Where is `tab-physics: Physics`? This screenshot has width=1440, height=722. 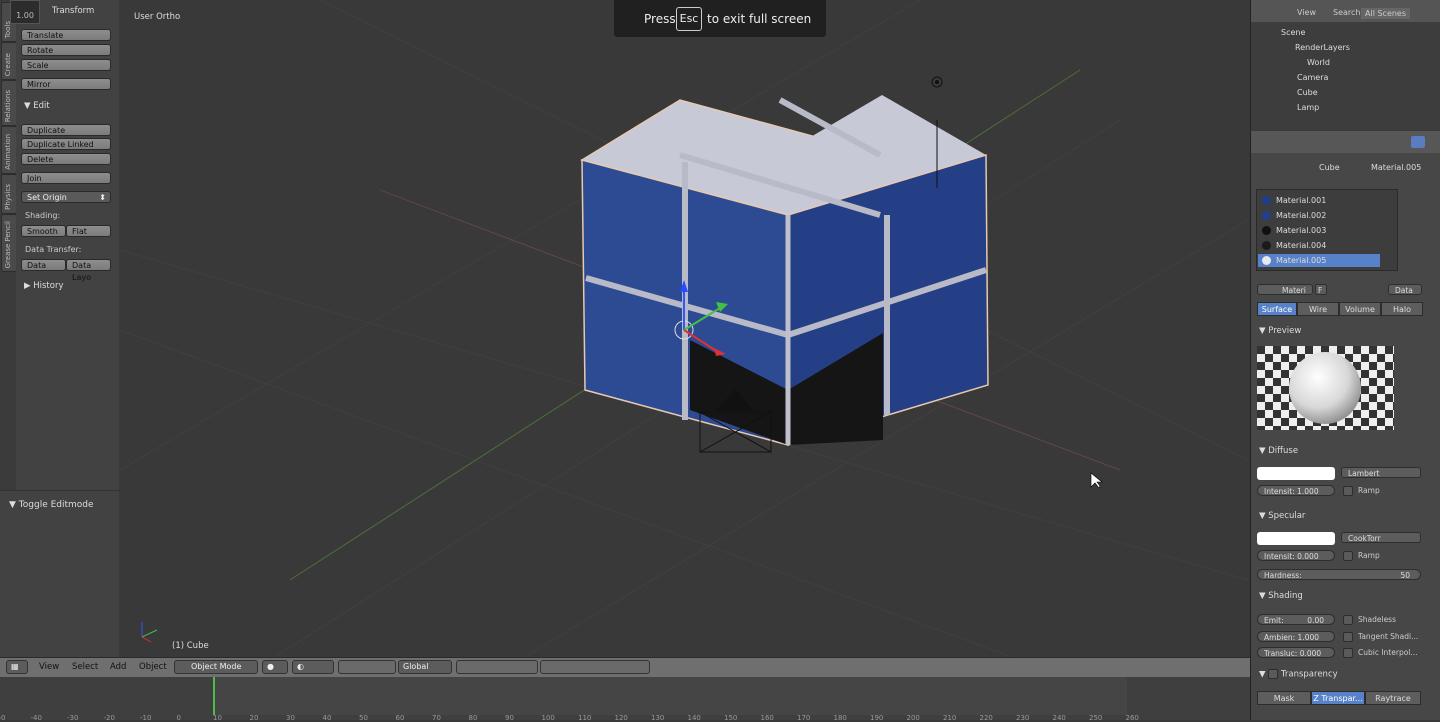 tab-physics: Physics is located at coordinates (9, 194).